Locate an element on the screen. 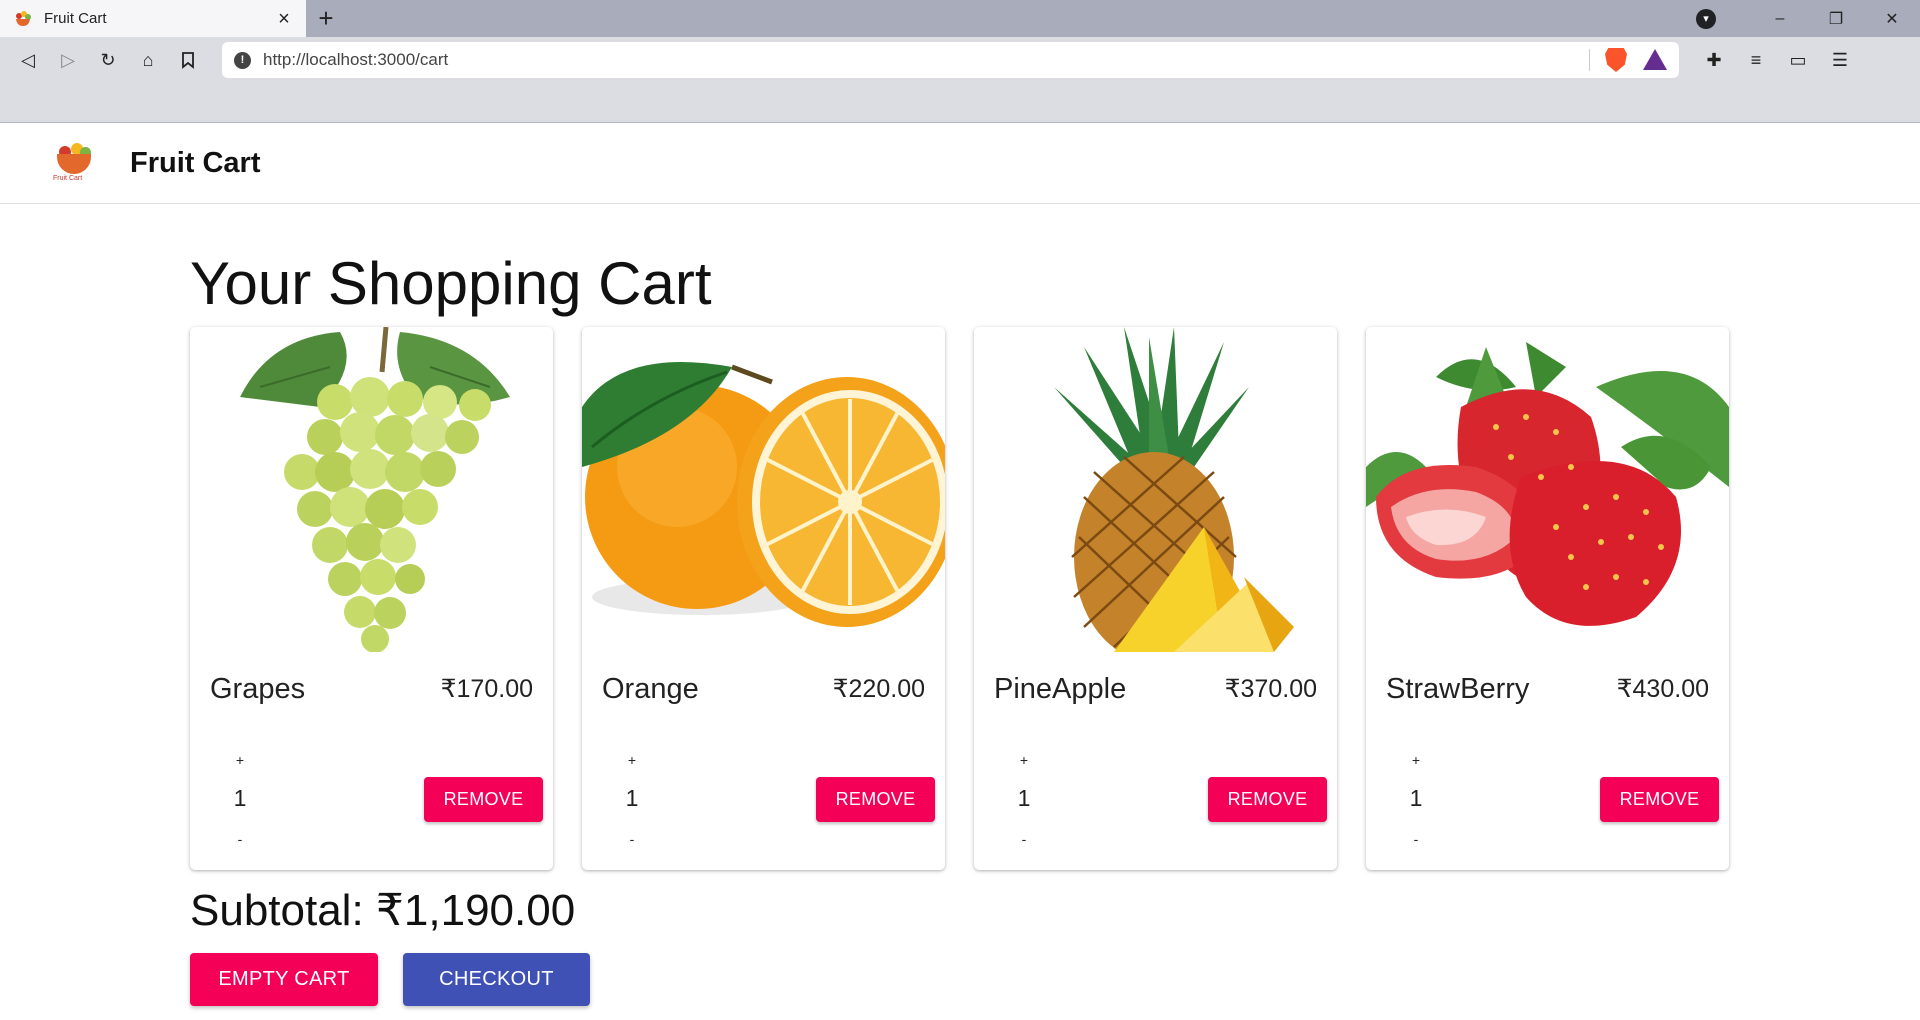  cart-item-card: Grapes ₹170.00 + 1 - REMOVE is located at coordinates (371, 598).